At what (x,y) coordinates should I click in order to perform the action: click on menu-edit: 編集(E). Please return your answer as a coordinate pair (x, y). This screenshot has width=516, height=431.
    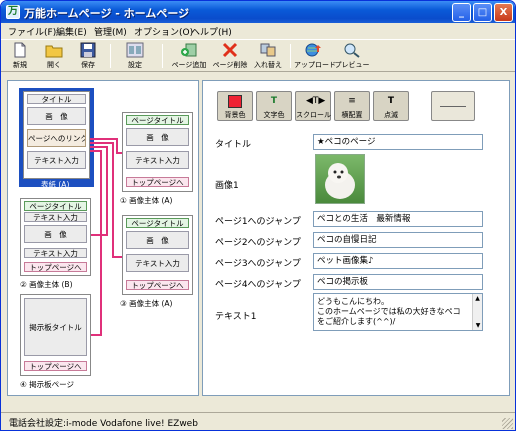
    Looking at the image, I should click on (71, 31).